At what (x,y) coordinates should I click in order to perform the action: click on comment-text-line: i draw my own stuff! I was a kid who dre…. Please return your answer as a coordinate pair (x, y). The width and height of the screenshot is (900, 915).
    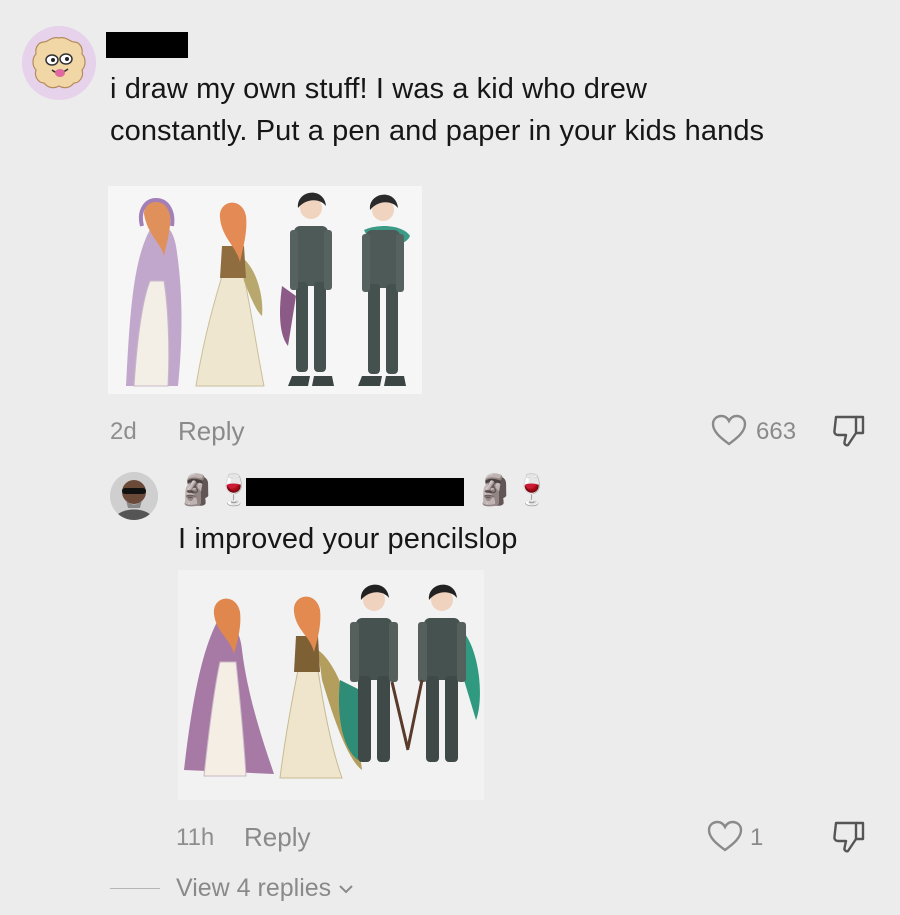
    Looking at the image, I should click on (379, 89).